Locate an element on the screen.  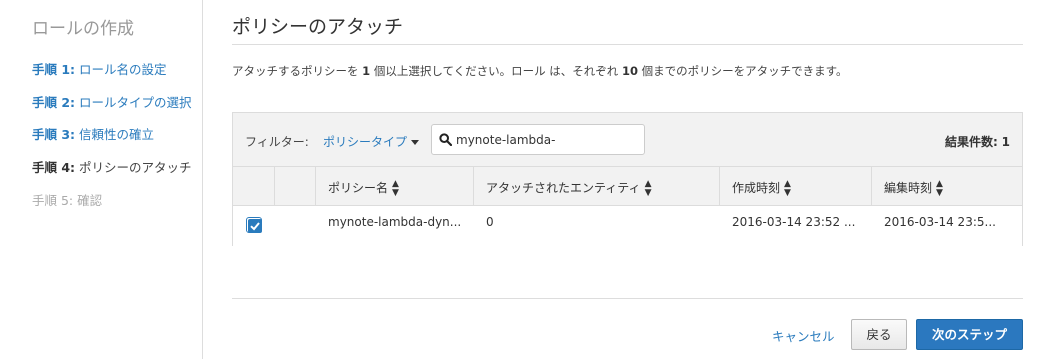
page-title: ポリシーのアタッチ is located at coordinates (318, 27).